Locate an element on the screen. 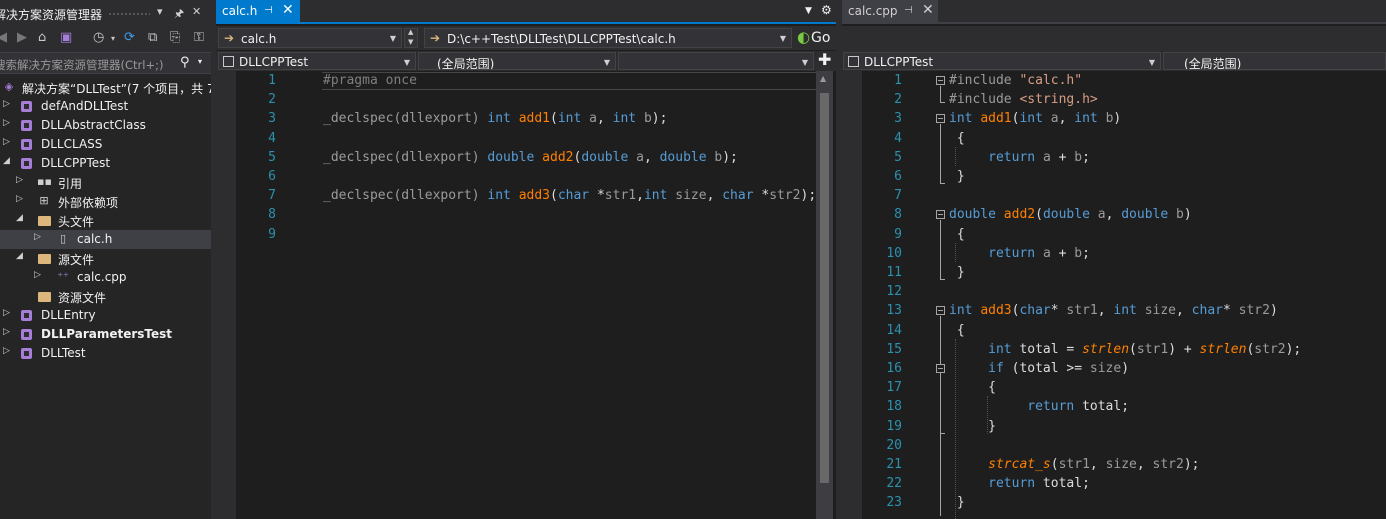 This screenshot has height=519, width=1386. spin-up-icon: ▲ is located at coordinates (410, 32).